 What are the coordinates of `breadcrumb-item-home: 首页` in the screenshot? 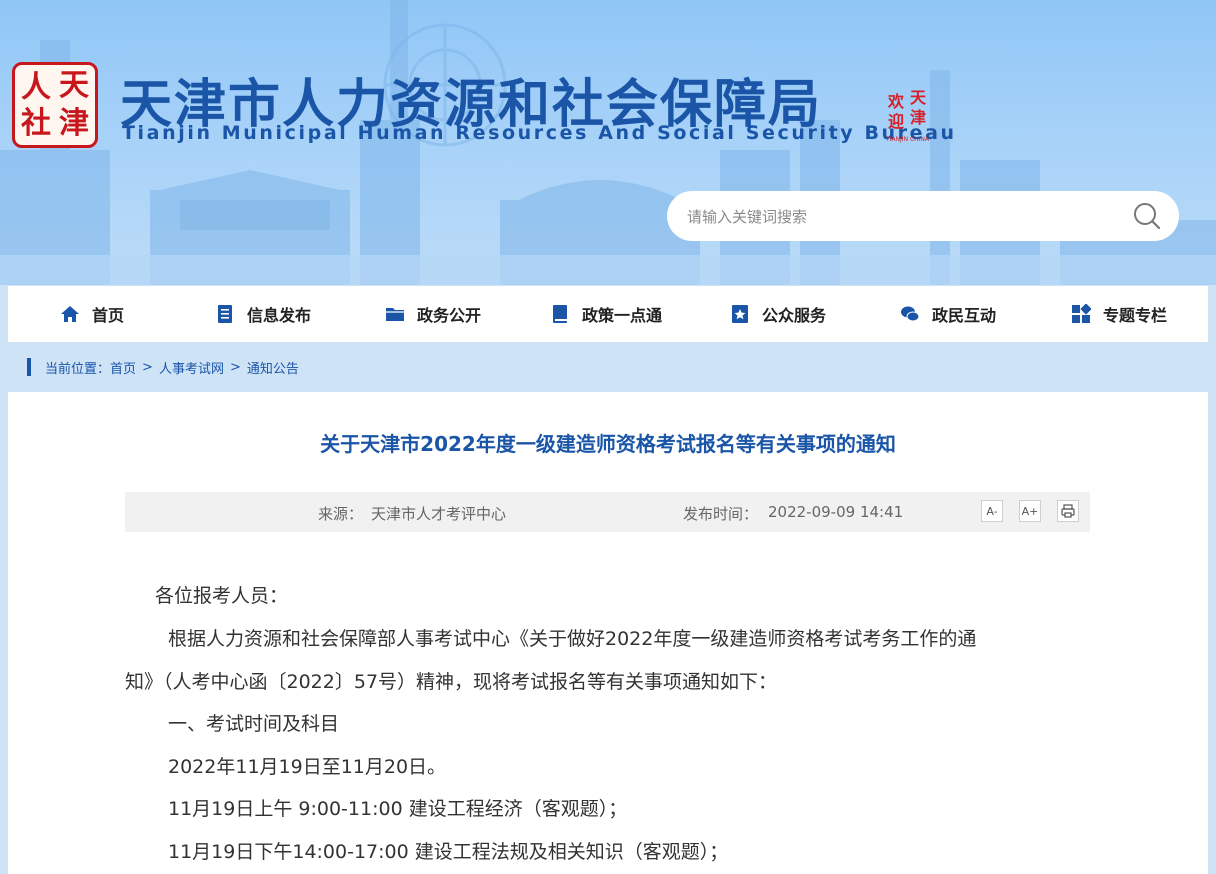 It's located at (123, 367).